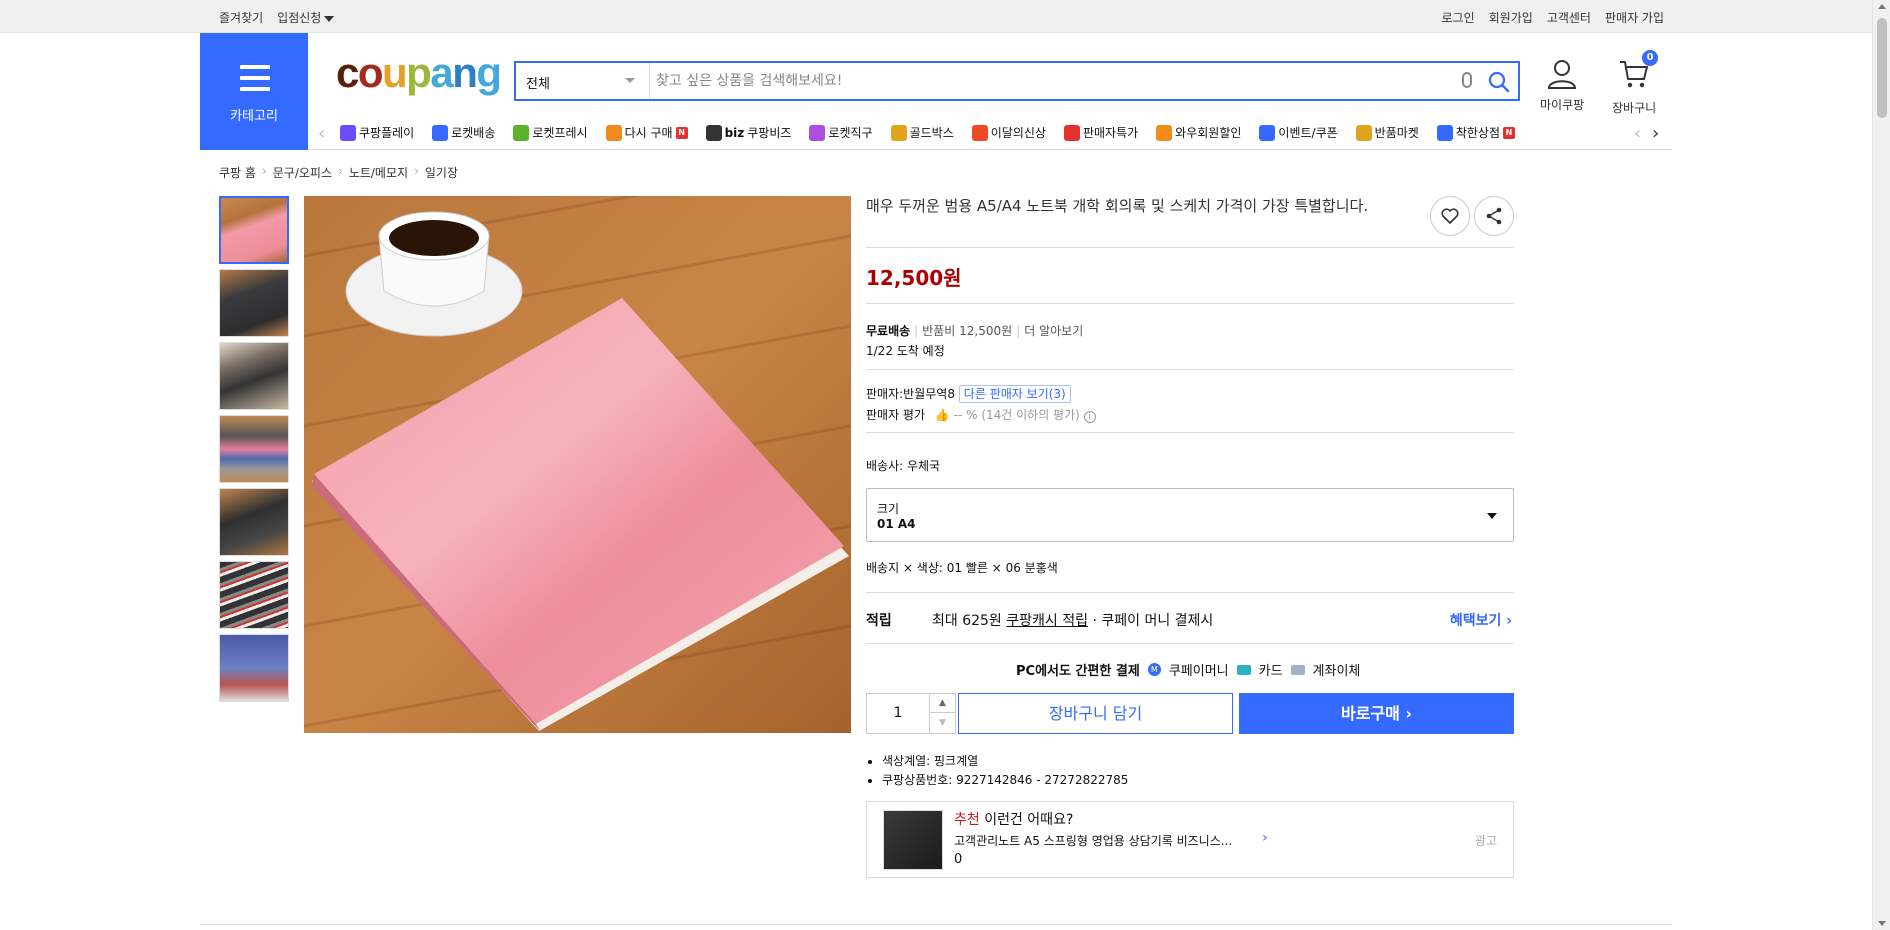  I want to click on goldbox-icon, so click(898, 132).